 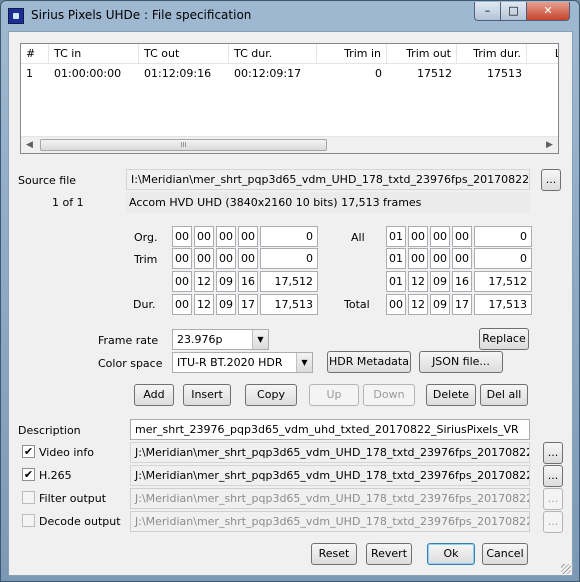 I want to click on all-trim-ff: 00, so click(x=462, y=258).